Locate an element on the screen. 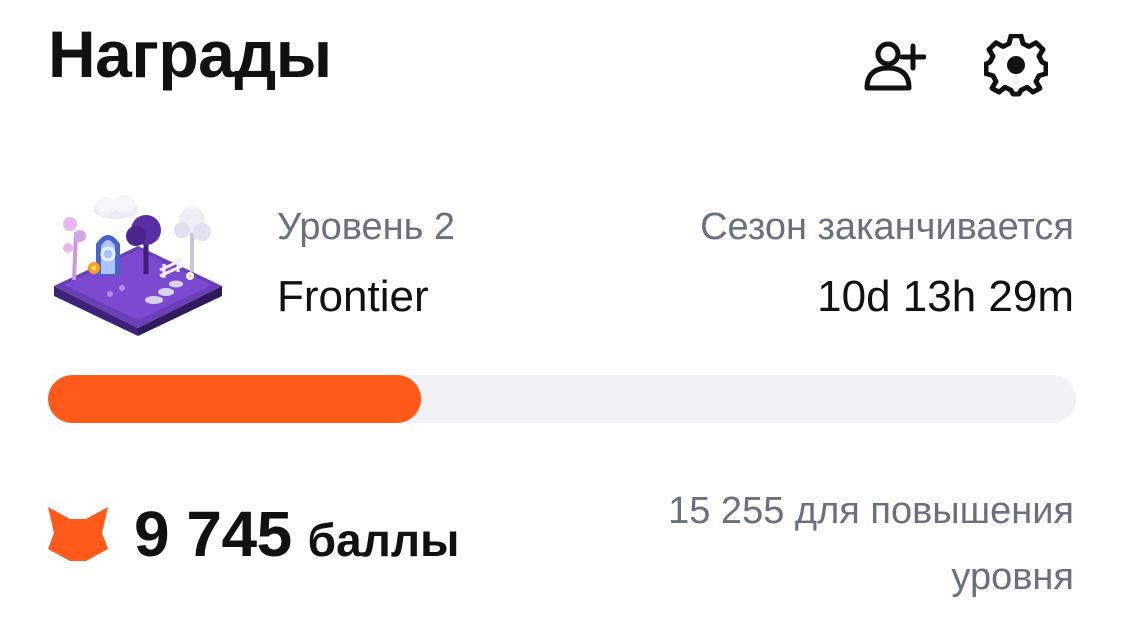 Image resolution: width=1124 pixels, height=625 pixels. fox-icon is located at coordinates (78, 534).